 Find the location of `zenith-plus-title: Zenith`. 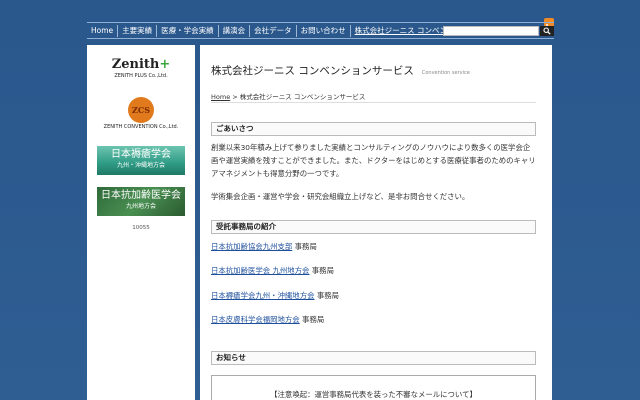

zenith-plus-title: Zenith is located at coordinates (135, 64).